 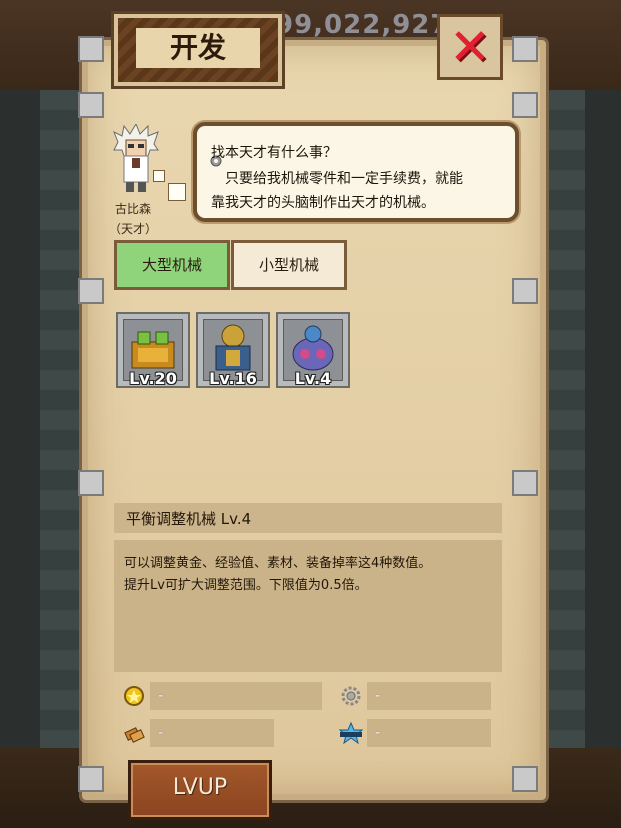 What do you see at coordinates (344, 179) in the screenshot?
I see `speech-line: 只要给我机械零件和一定手续费，就能` at bounding box center [344, 179].